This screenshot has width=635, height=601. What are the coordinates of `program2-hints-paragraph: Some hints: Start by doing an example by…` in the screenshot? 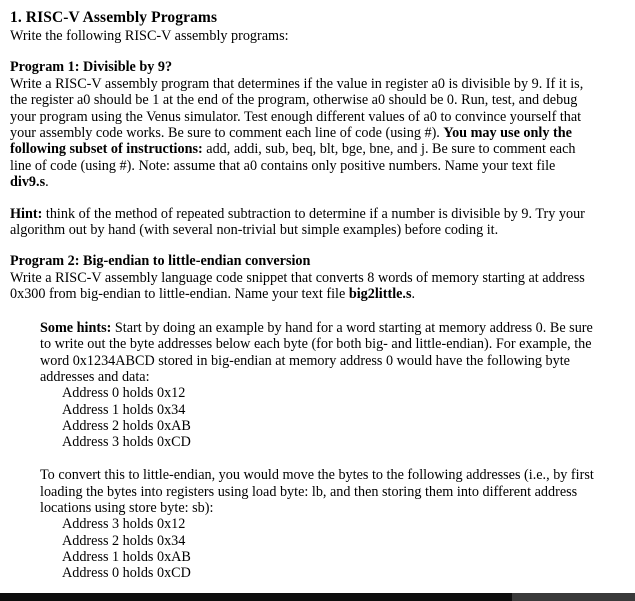 It's located at (321, 353).